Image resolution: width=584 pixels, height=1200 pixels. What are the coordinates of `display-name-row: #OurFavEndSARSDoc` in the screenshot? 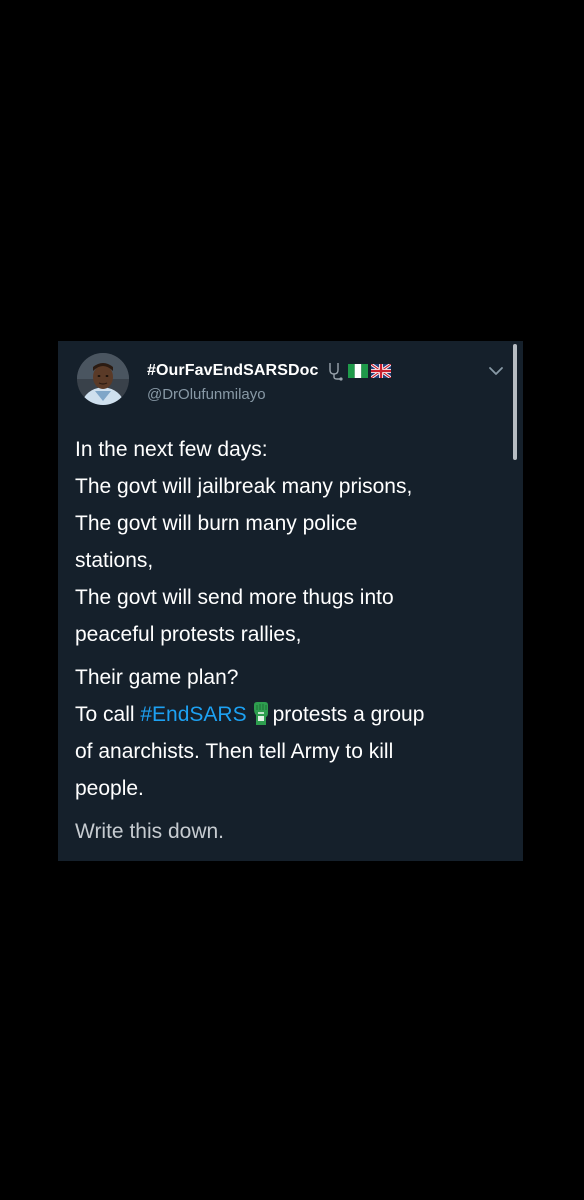 It's located at (269, 371).